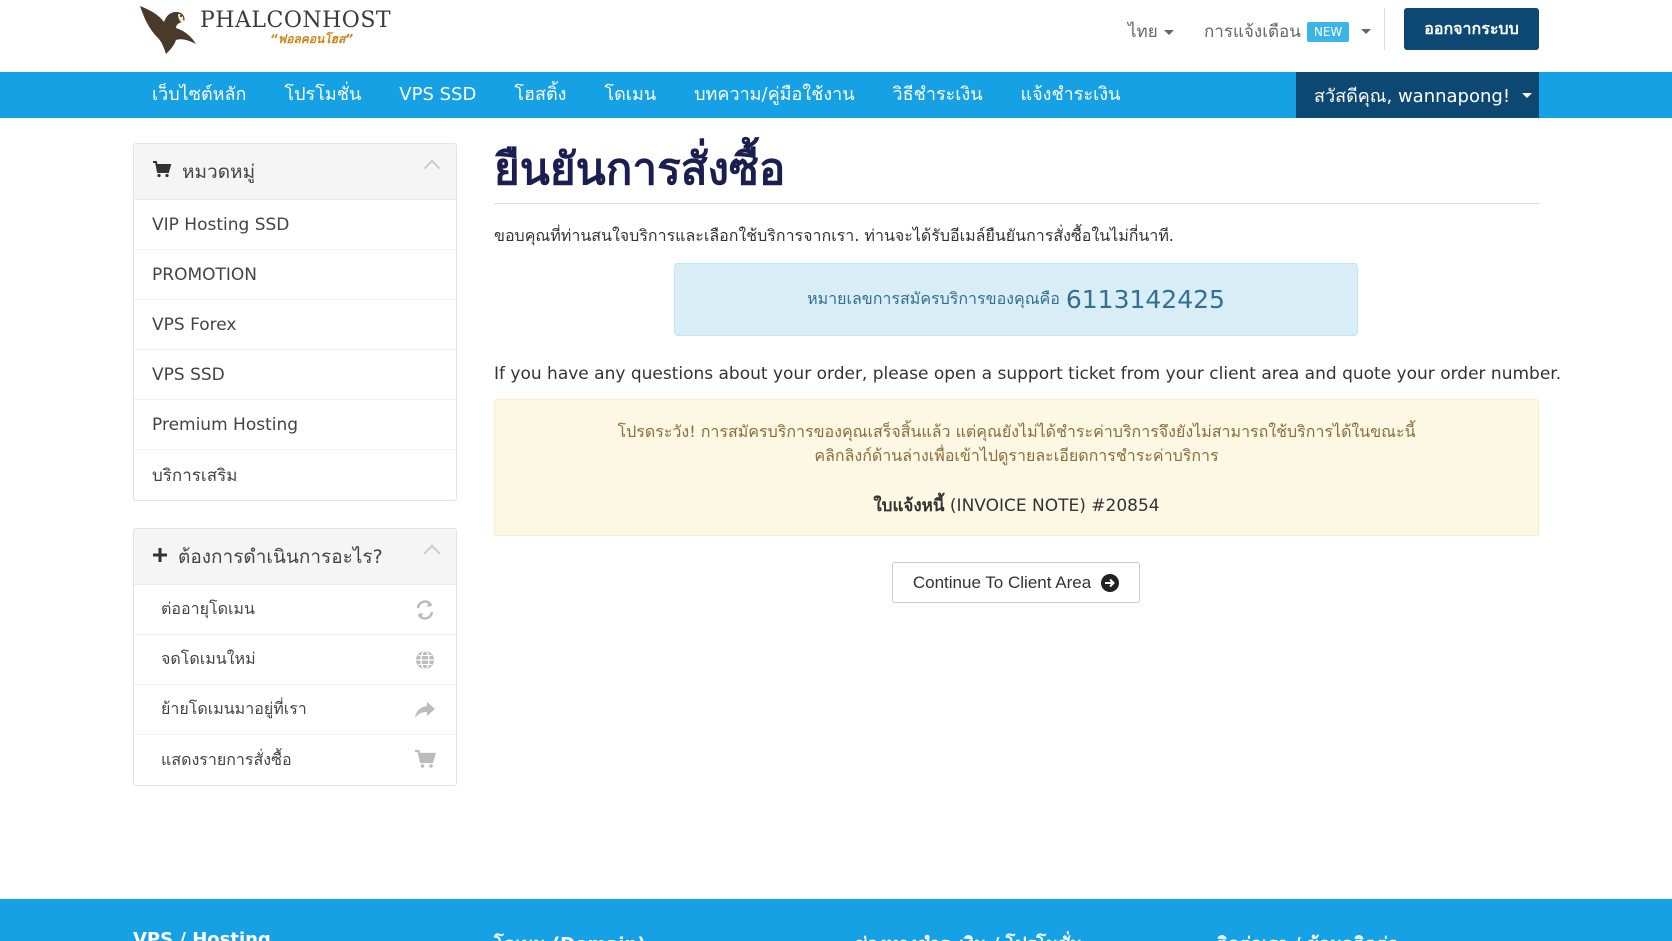  Describe the element at coordinates (425, 612) in the screenshot. I see `refresh-icon` at that location.